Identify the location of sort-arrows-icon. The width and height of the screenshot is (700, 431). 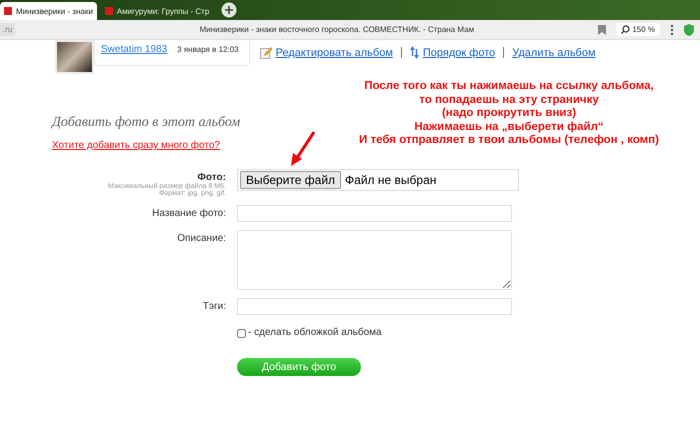
(414, 52).